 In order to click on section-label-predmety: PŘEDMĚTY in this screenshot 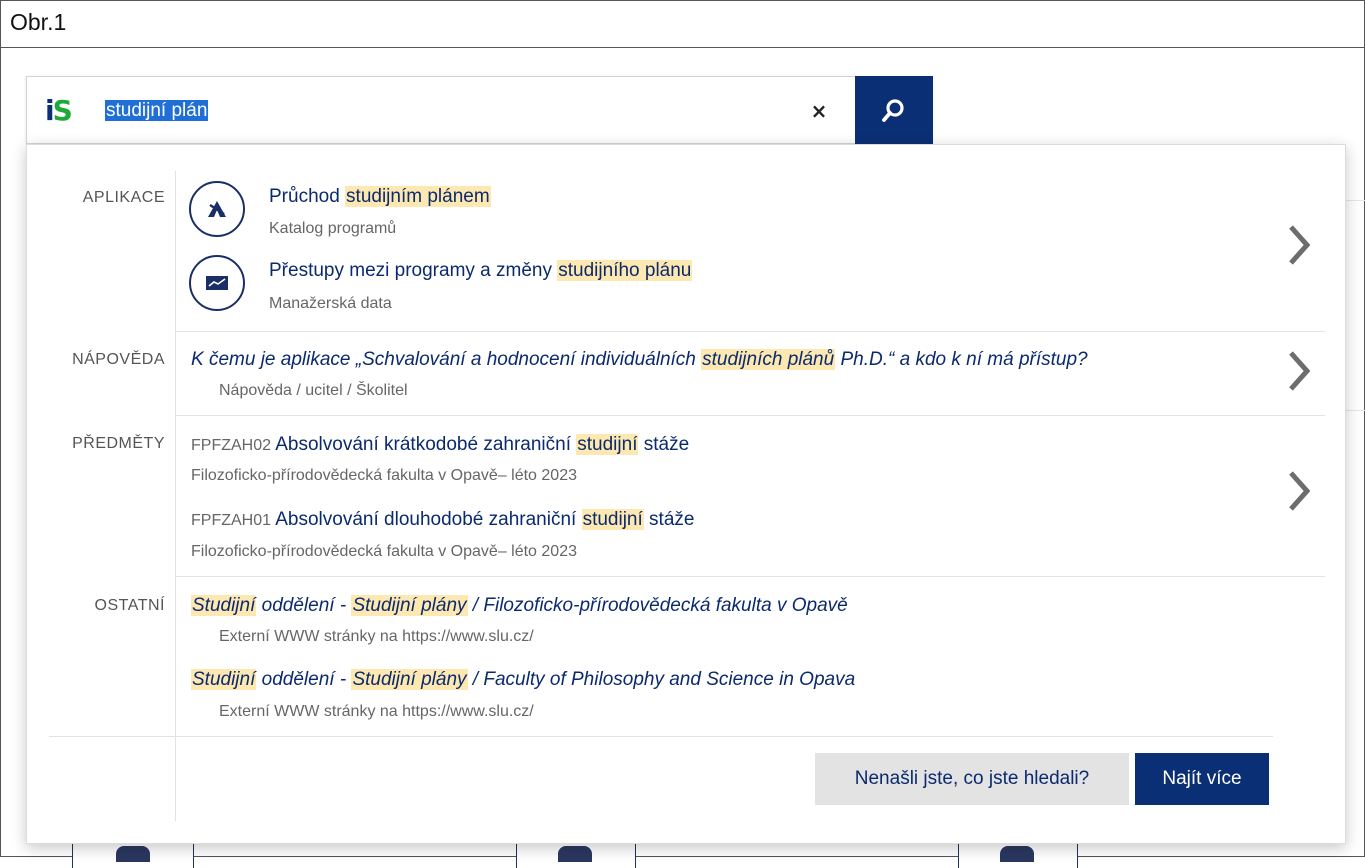, I will do `click(118, 443)`.